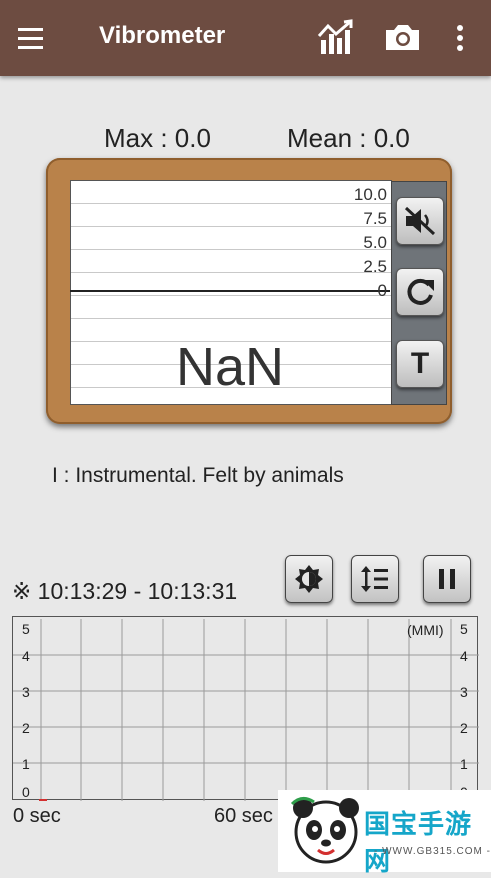 The height and width of the screenshot is (878, 491). I want to click on refresh-icon, so click(420, 291).